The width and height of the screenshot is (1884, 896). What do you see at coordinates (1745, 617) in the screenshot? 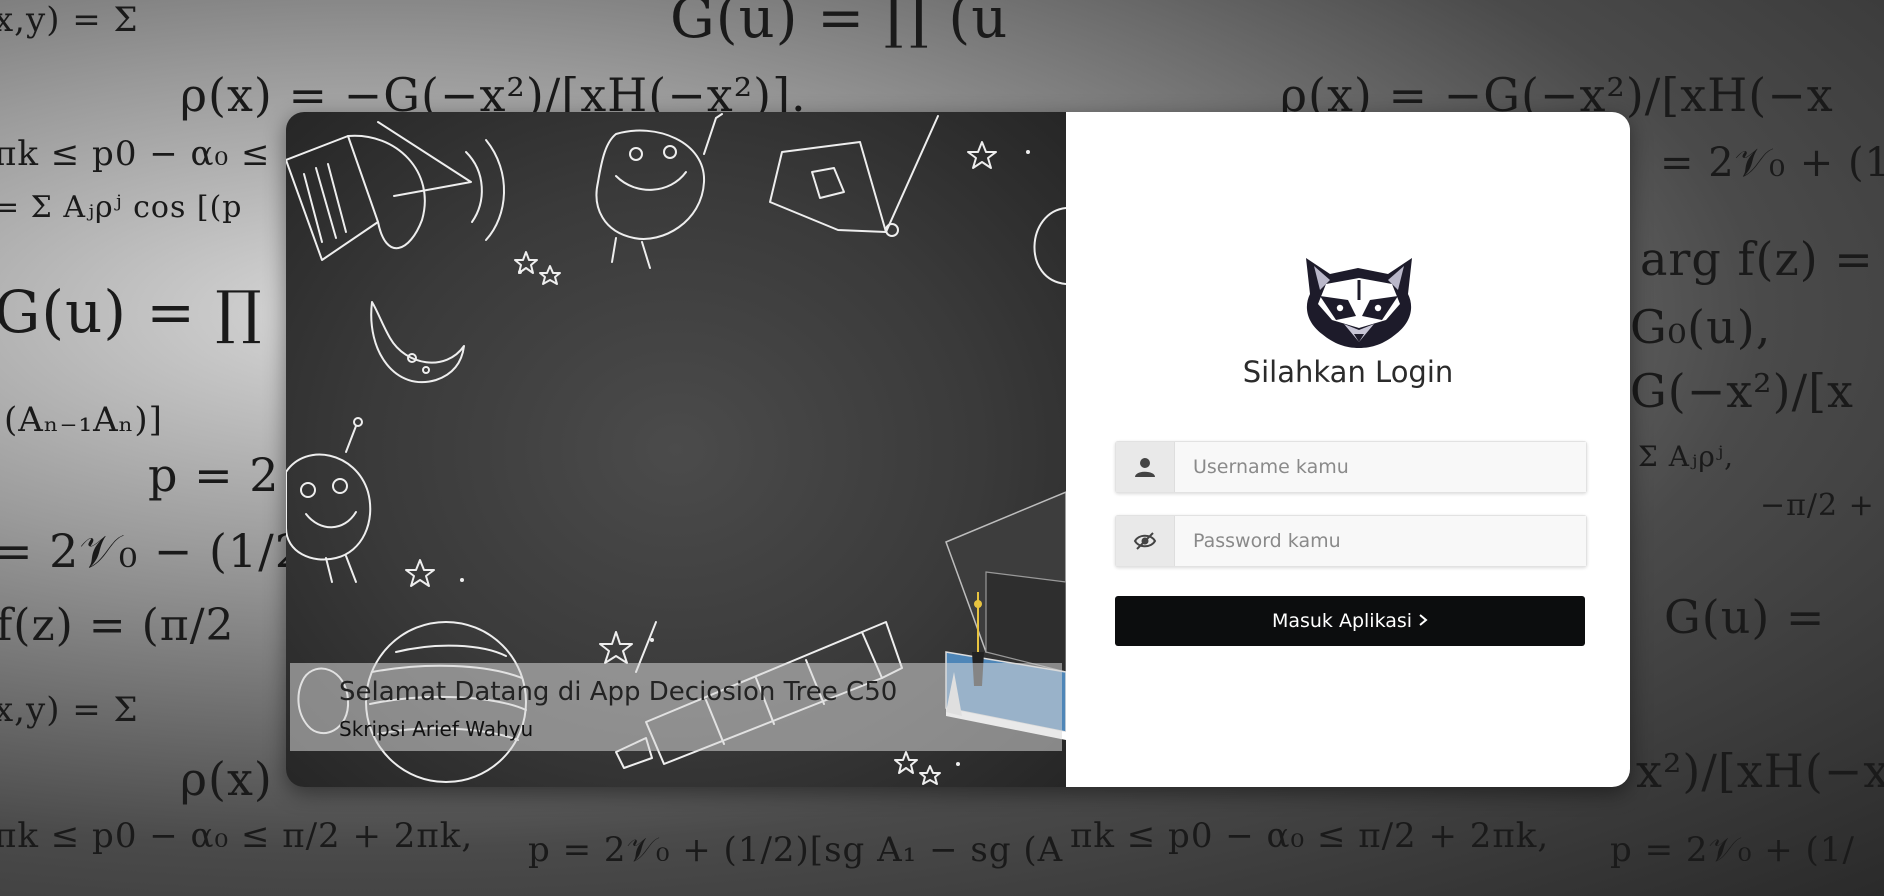
I see `bg-equation: G(u) =` at bounding box center [1745, 617].